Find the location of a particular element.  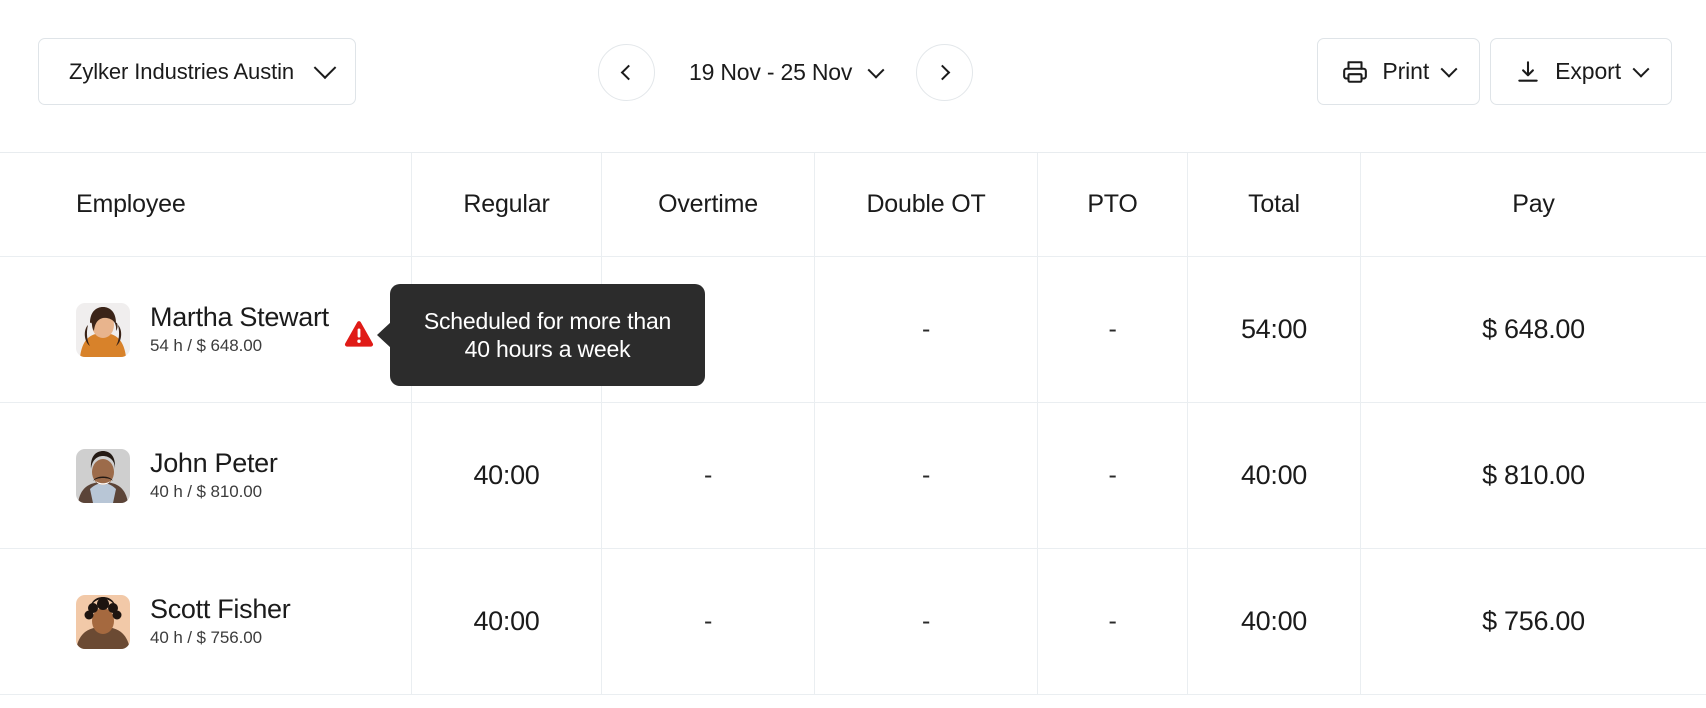

warning-tooltip: Scheduled for more than 40 hours a week is located at coordinates (541, 335).